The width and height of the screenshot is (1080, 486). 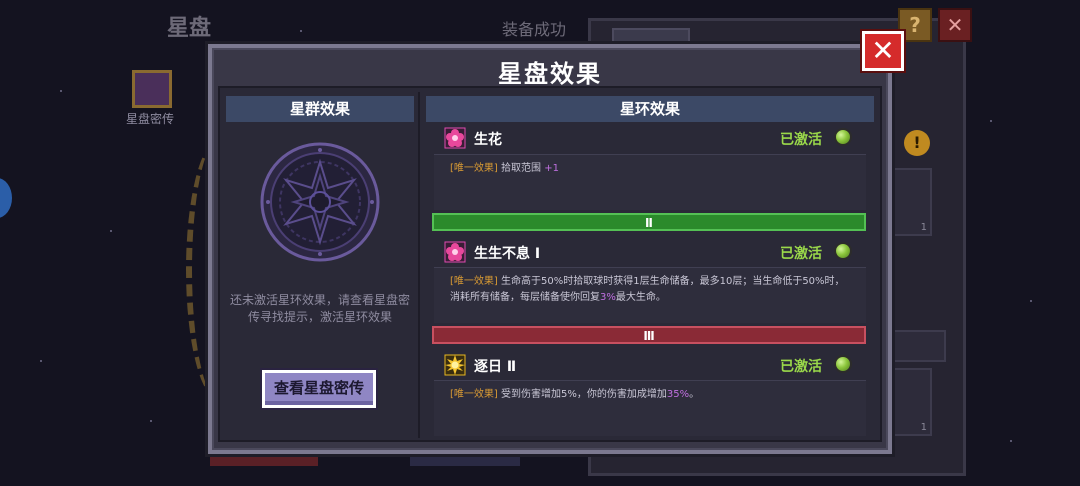 I want to click on ring-effects-header: 星环效果, so click(x=650, y=109).